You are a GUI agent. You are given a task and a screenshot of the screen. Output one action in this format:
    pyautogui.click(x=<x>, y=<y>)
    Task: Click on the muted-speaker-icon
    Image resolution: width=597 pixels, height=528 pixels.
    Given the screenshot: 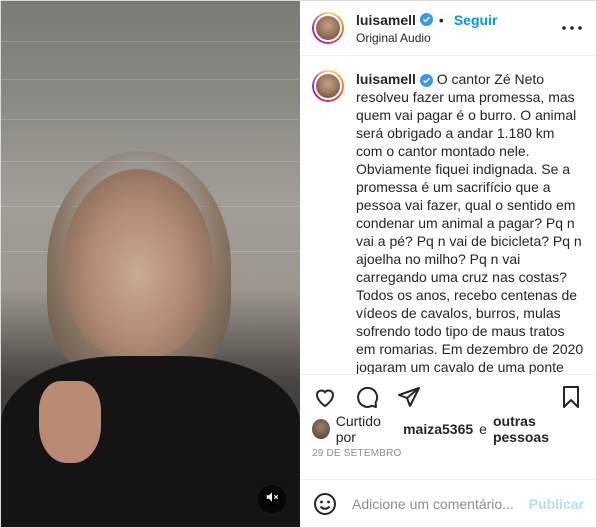 What is the action you would take?
    pyautogui.click(x=272, y=499)
    